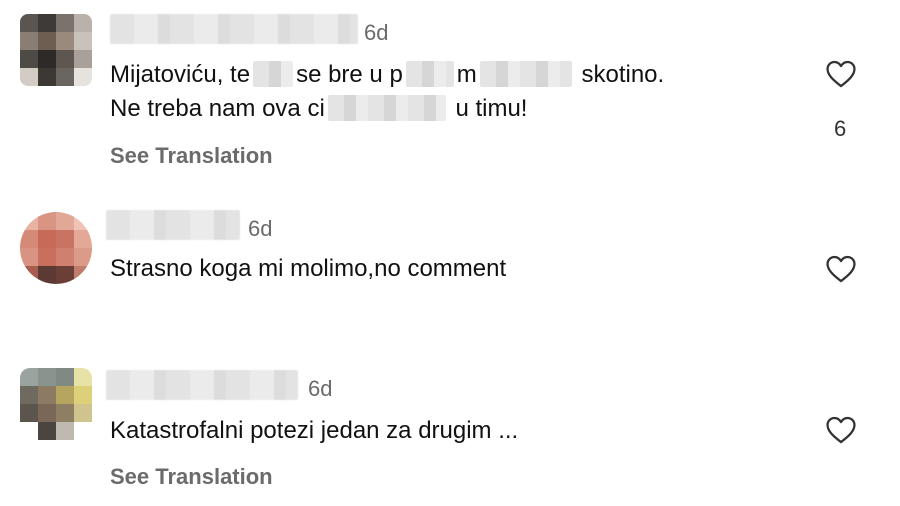 This screenshot has width=900, height=506. What do you see at coordinates (349, 74) in the screenshot?
I see `comment-text-part: se bre u p` at bounding box center [349, 74].